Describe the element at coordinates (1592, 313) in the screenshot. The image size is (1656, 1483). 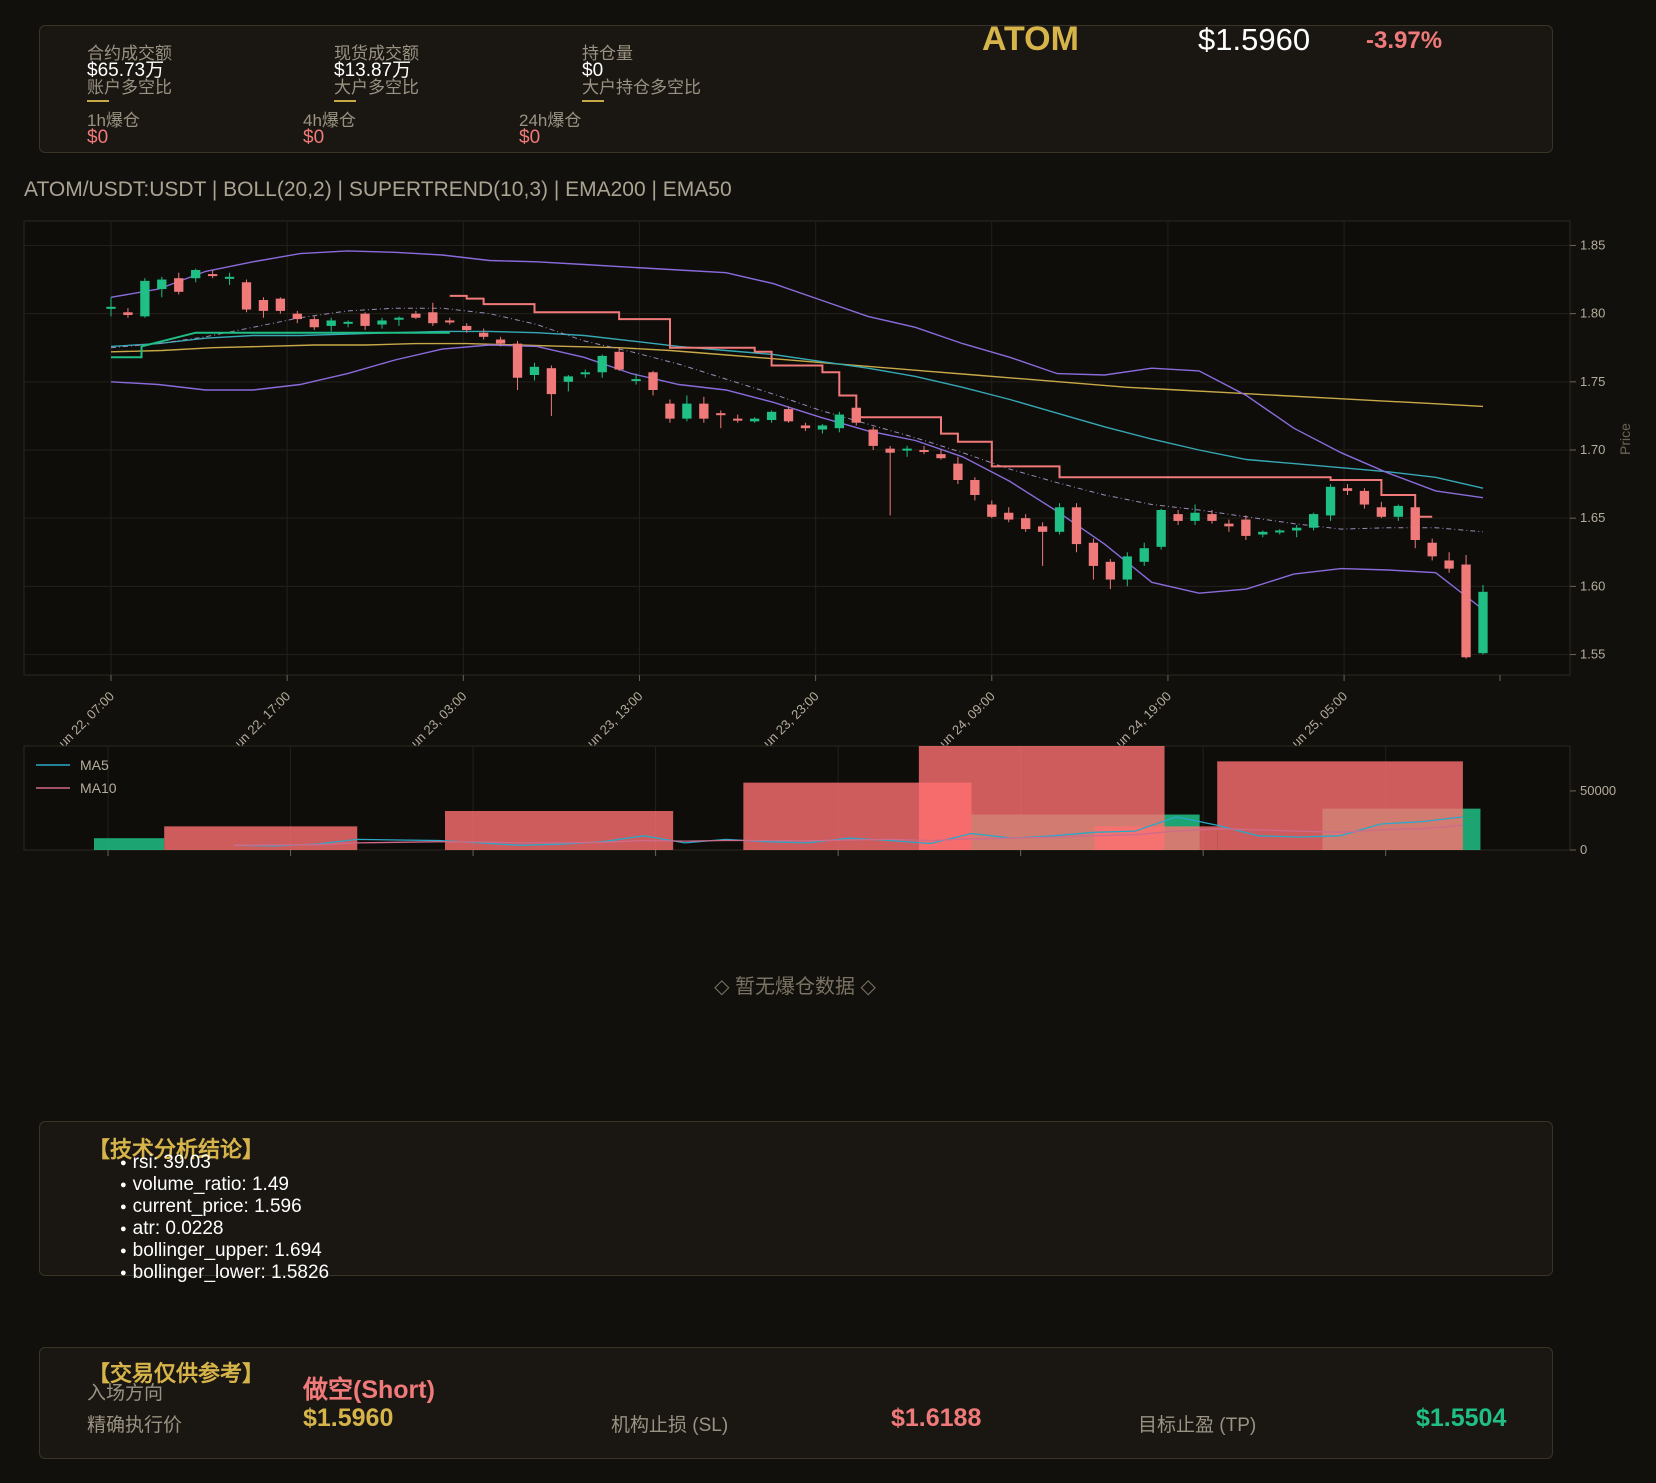
I see `price-y-tick-label: 1.80` at that location.